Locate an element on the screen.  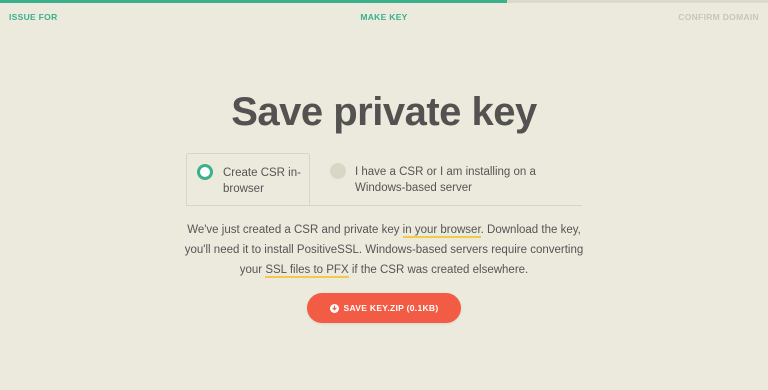
save-key-zip-button: SAVE KEY.ZIP (0.1KB) is located at coordinates (384, 308).